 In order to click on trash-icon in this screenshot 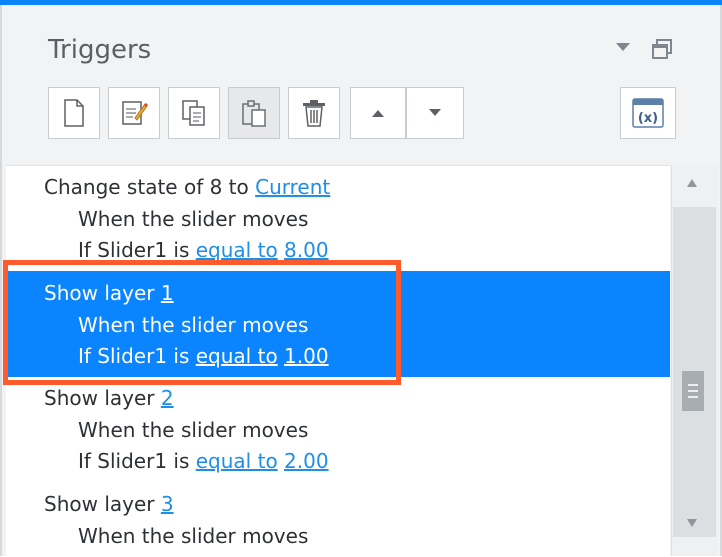, I will do `click(314, 113)`.